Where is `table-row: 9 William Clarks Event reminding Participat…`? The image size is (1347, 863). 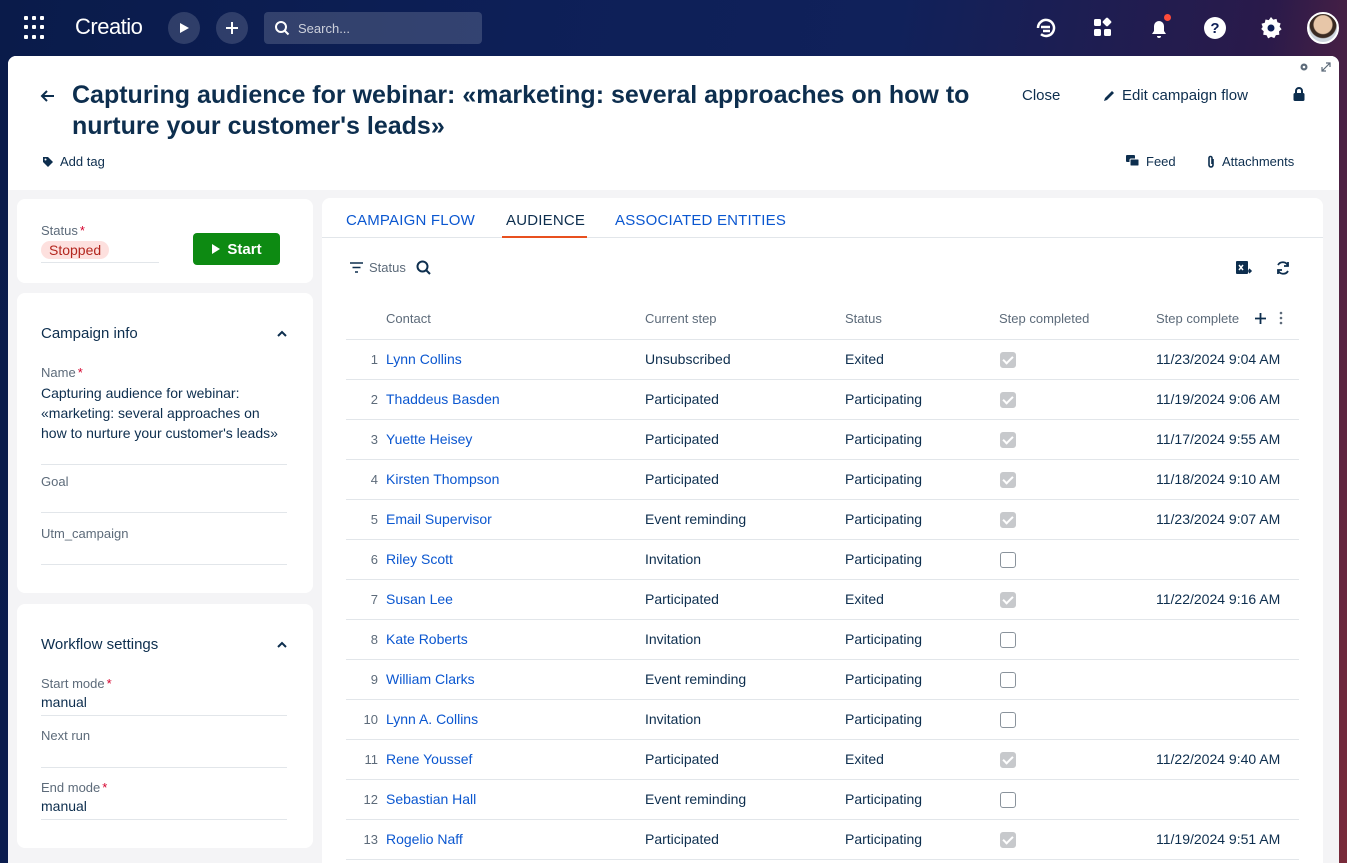
table-row: 9 William Clarks Event reminding Participat… is located at coordinates (822, 679).